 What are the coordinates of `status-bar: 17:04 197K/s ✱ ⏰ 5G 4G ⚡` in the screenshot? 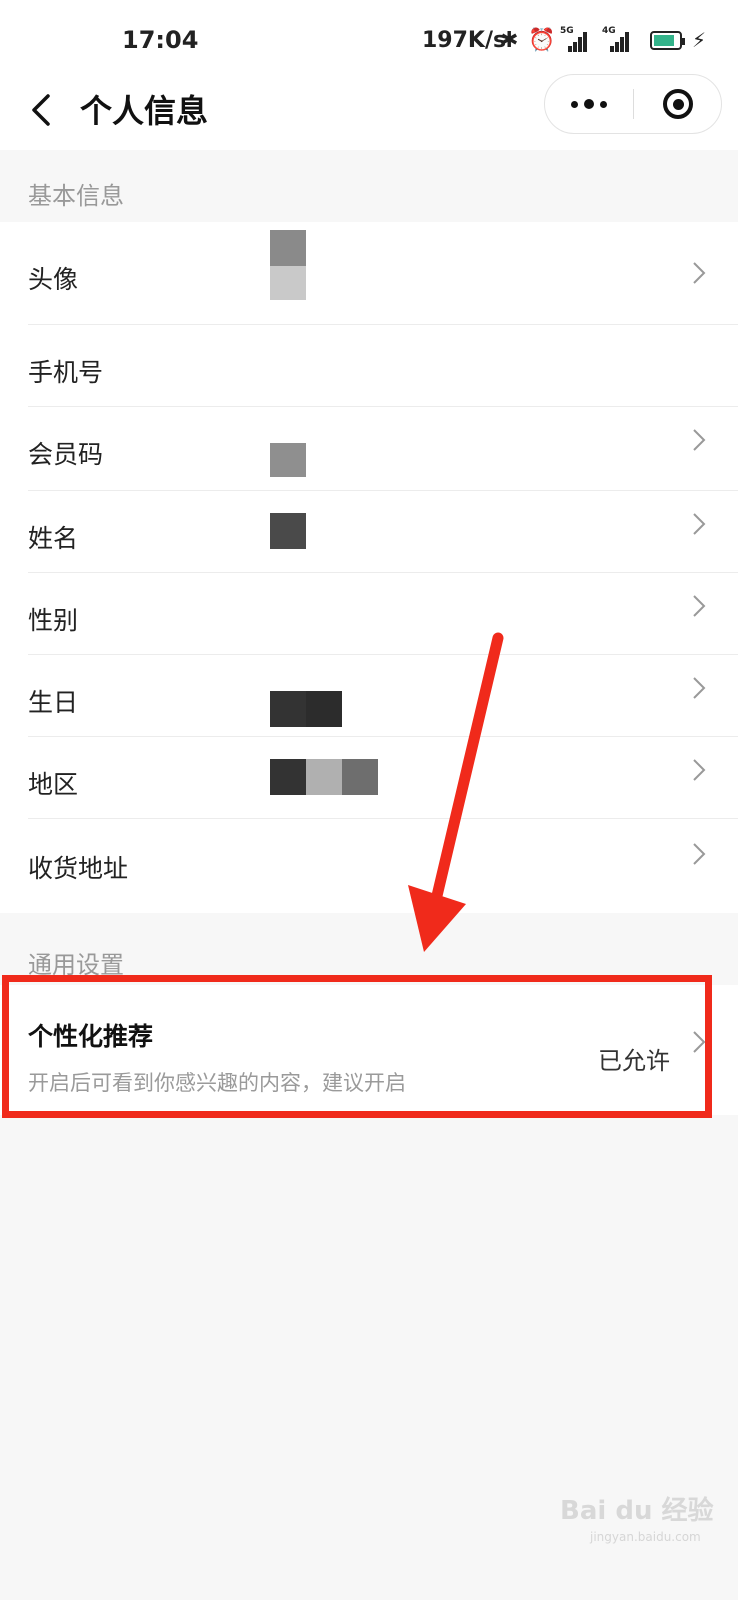 It's located at (369, 40).